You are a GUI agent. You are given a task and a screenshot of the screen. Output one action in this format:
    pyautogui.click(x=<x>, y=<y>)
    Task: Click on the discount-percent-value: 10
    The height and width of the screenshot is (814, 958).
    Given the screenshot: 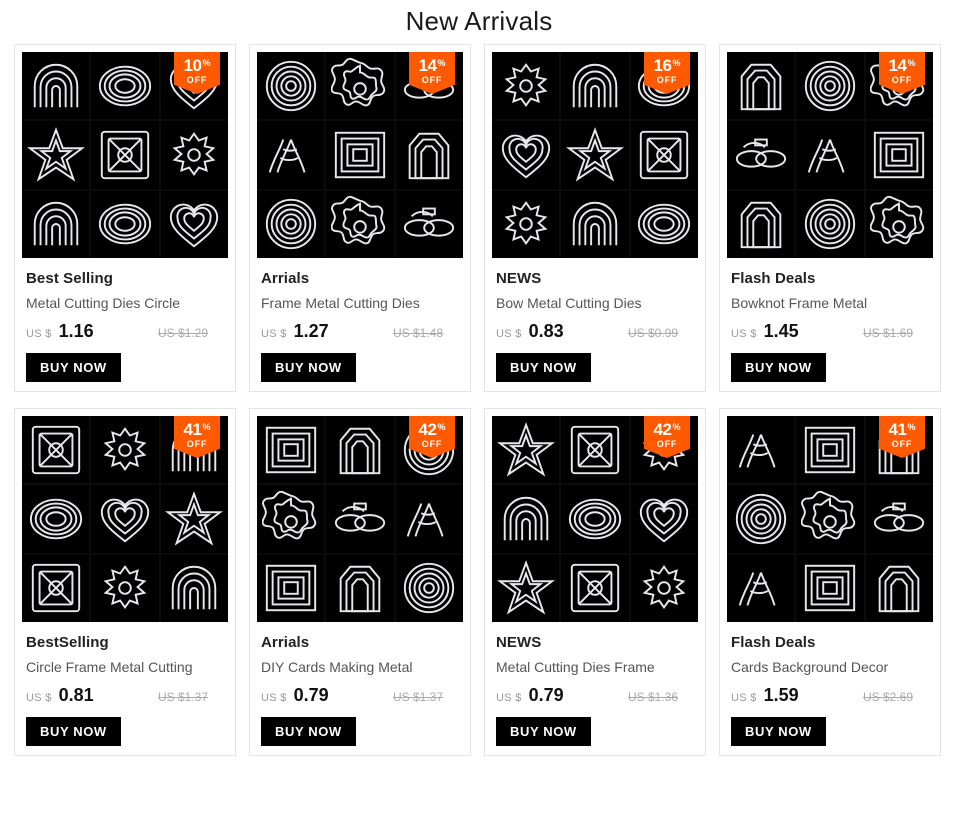 What is the action you would take?
    pyautogui.click(x=192, y=65)
    